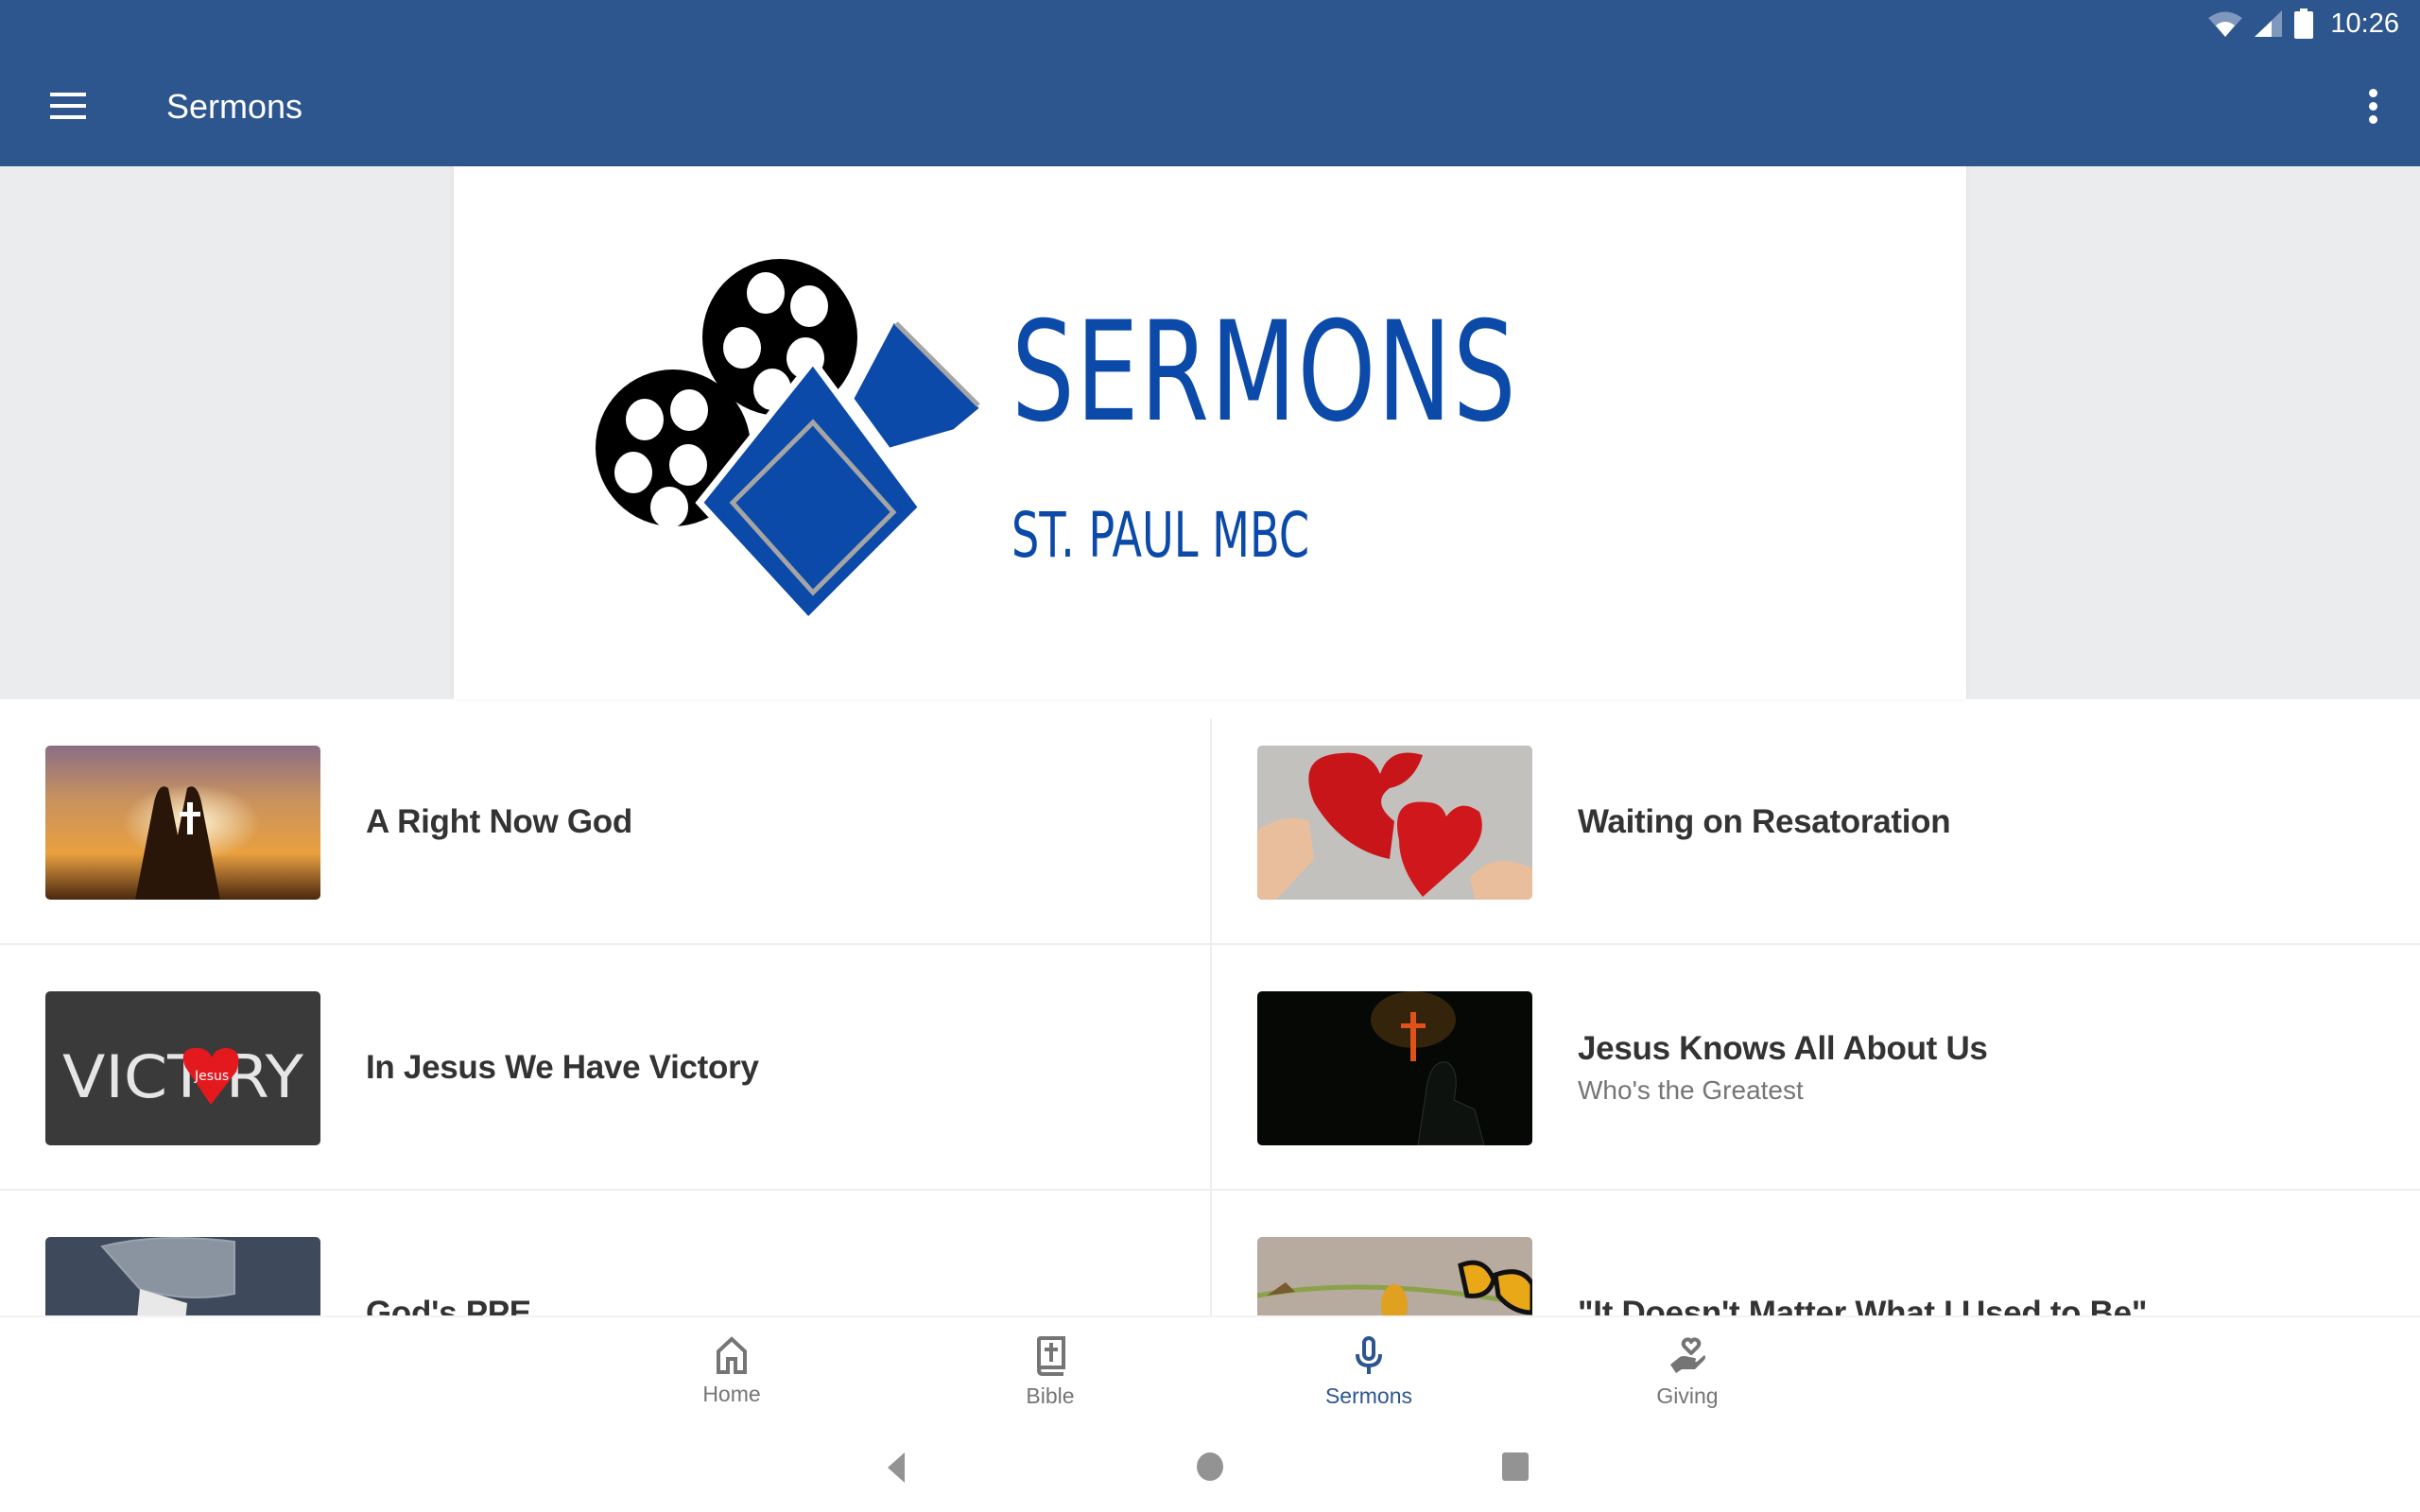  Describe the element at coordinates (2304, 24) in the screenshot. I see `battery-icon` at that location.